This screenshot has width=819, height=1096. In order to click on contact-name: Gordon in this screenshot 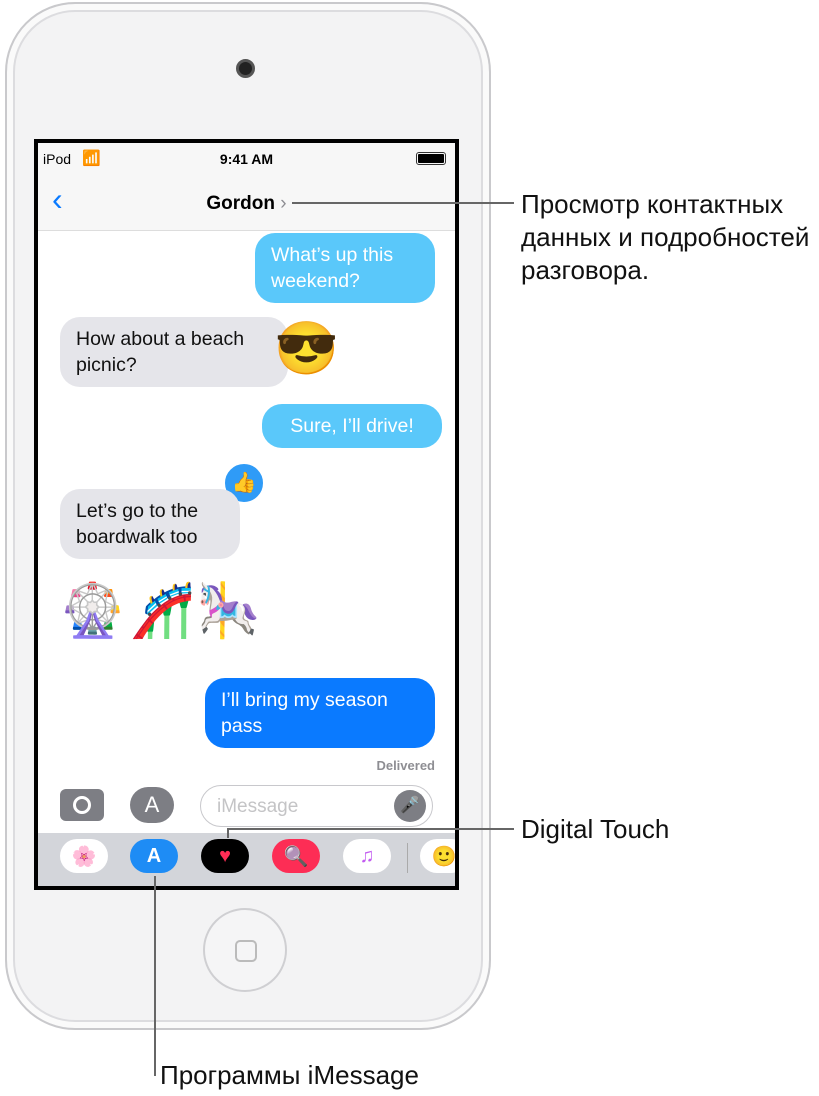, I will do `click(240, 203)`.